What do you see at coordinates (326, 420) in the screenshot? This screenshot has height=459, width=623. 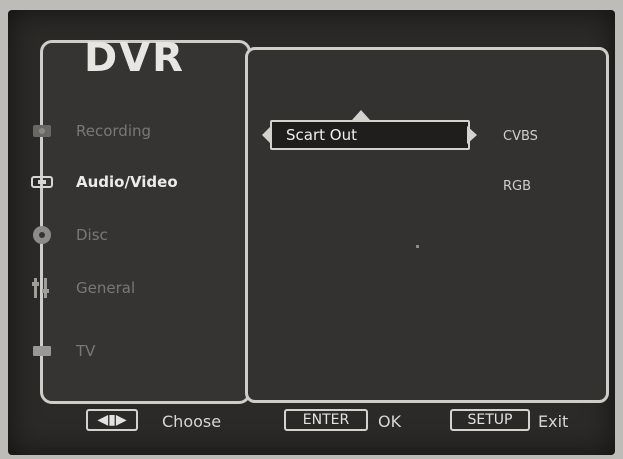 I see `enter-key-button: ENTER` at bounding box center [326, 420].